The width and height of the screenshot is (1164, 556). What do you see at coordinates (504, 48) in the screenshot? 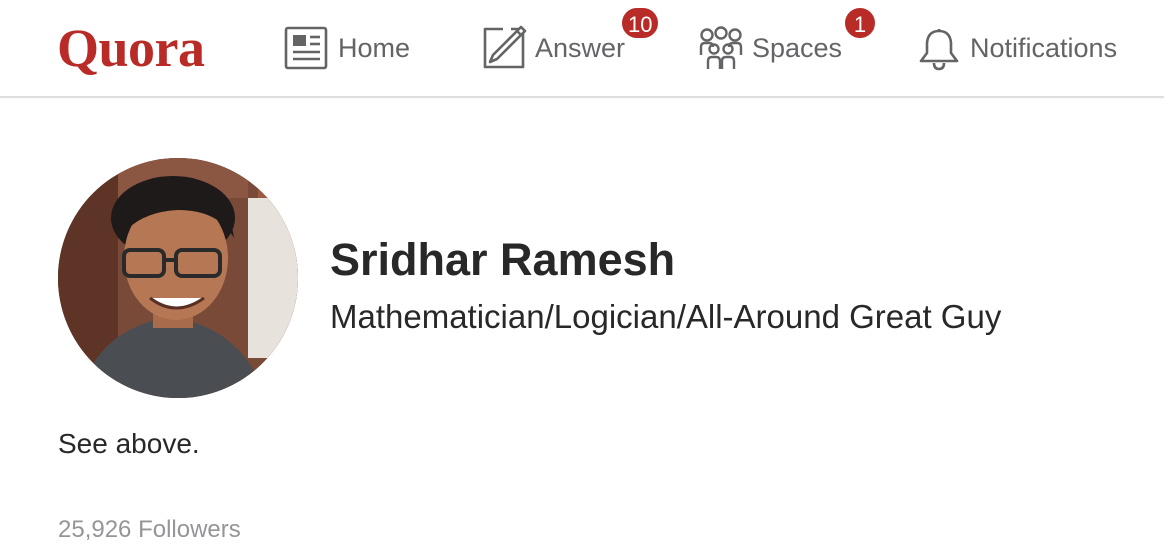
I see `pencil-square-icon` at bounding box center [504, 48].